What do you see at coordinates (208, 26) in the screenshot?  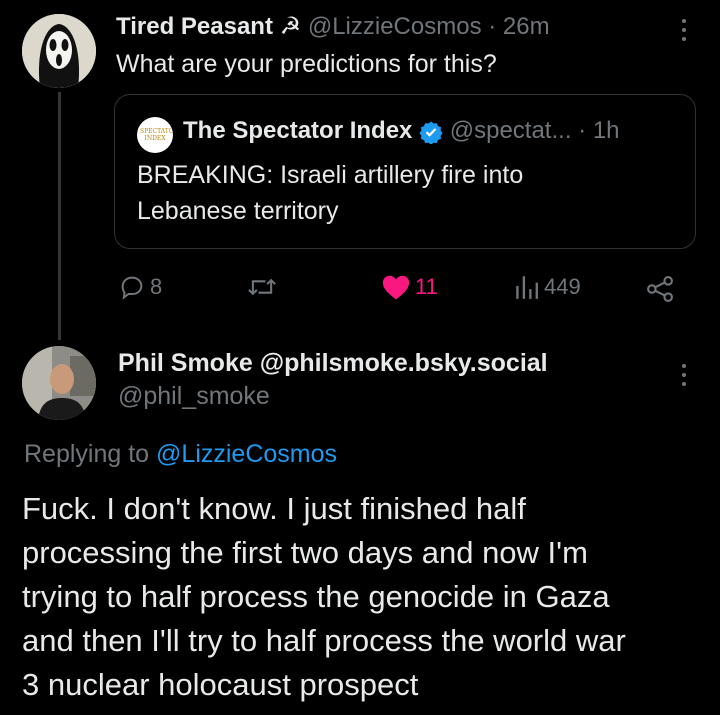 I see `tweet1-author-name: Tired Peasant ☭` at bounding box center [208, 26].